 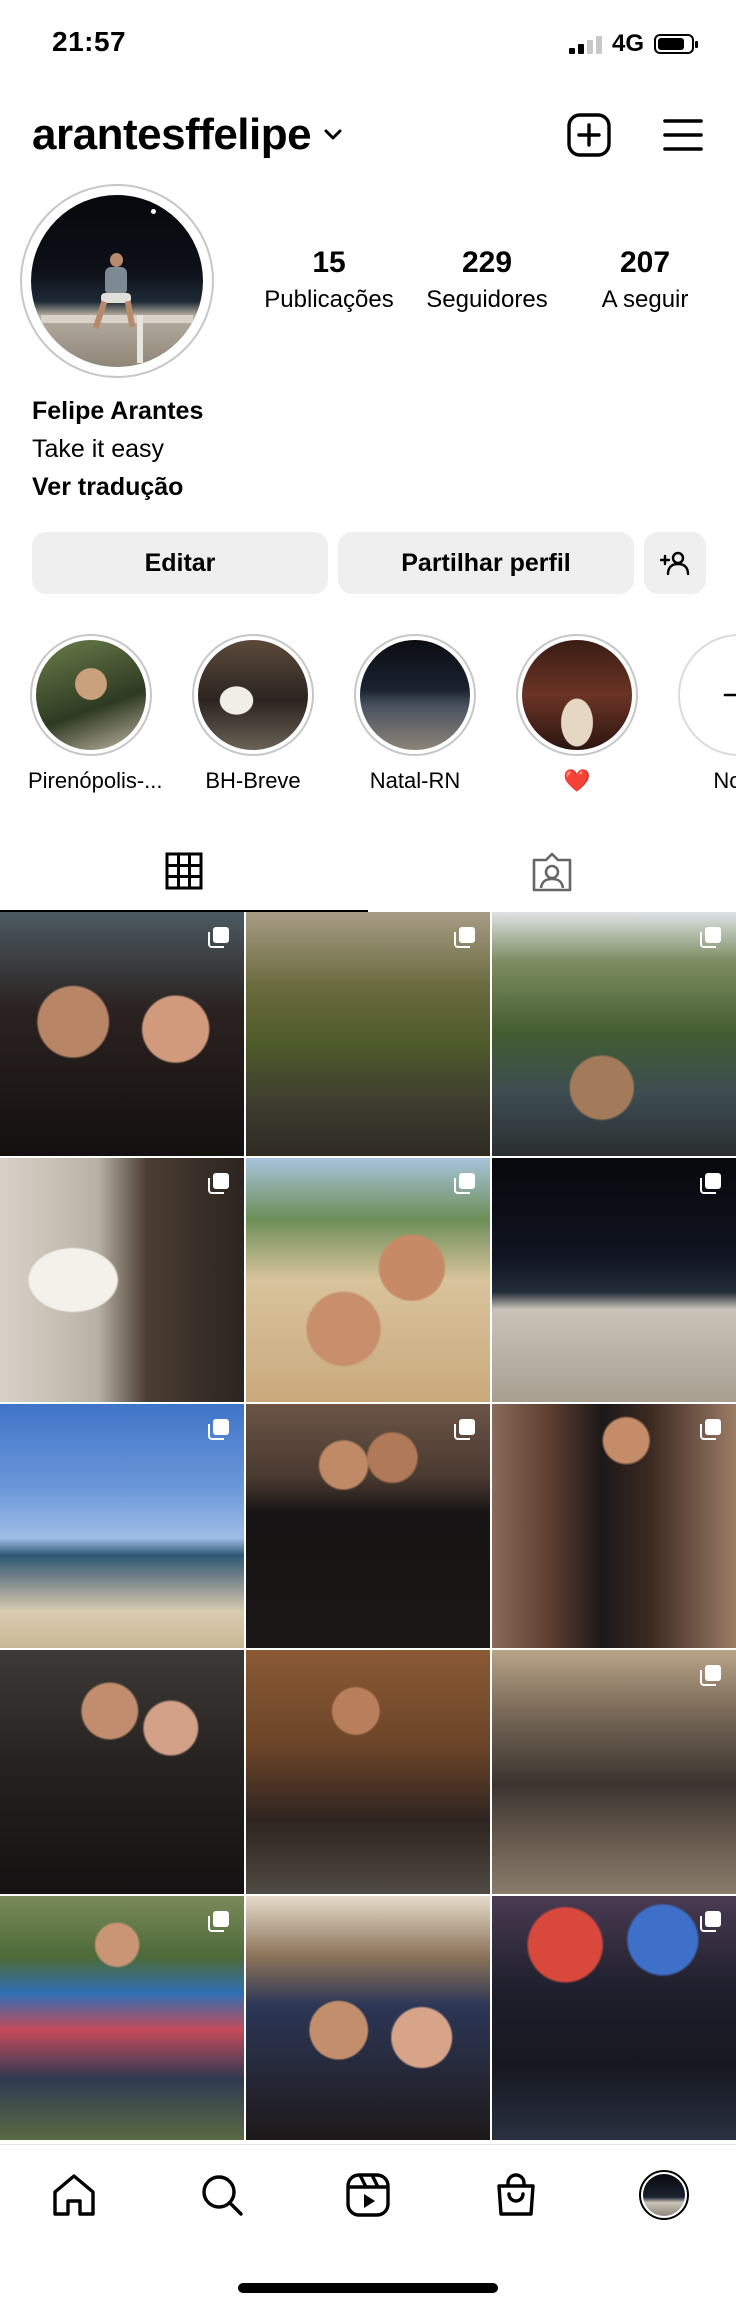 I want to click on bio-text: Take it easy, so click(x=98, y=449).